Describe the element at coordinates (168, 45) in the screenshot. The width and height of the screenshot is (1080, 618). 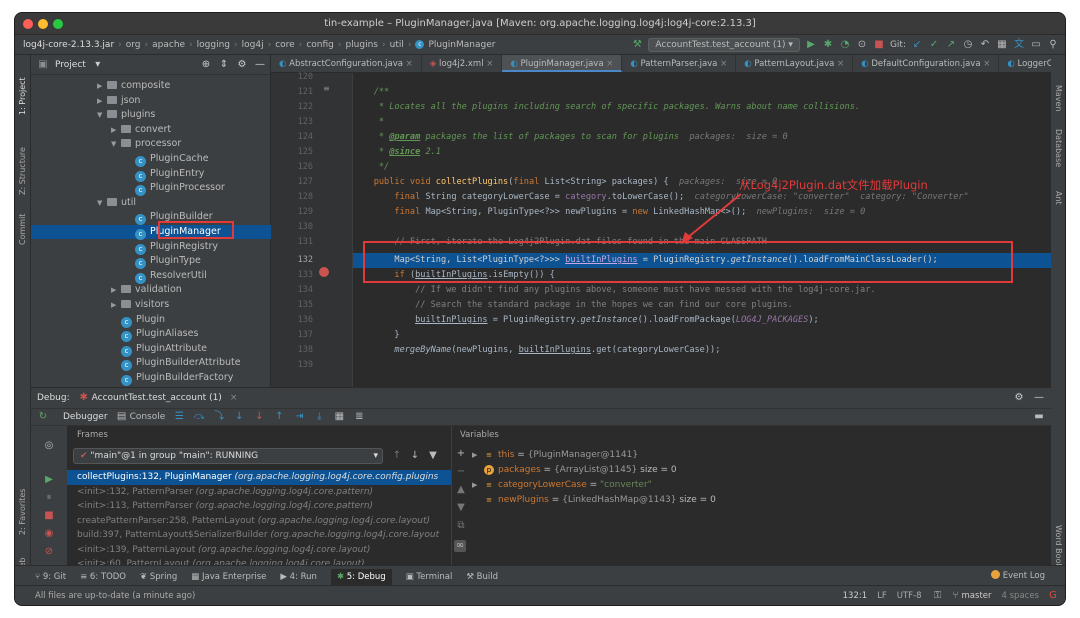
I see `breadcrumb-item: apache` at that location.